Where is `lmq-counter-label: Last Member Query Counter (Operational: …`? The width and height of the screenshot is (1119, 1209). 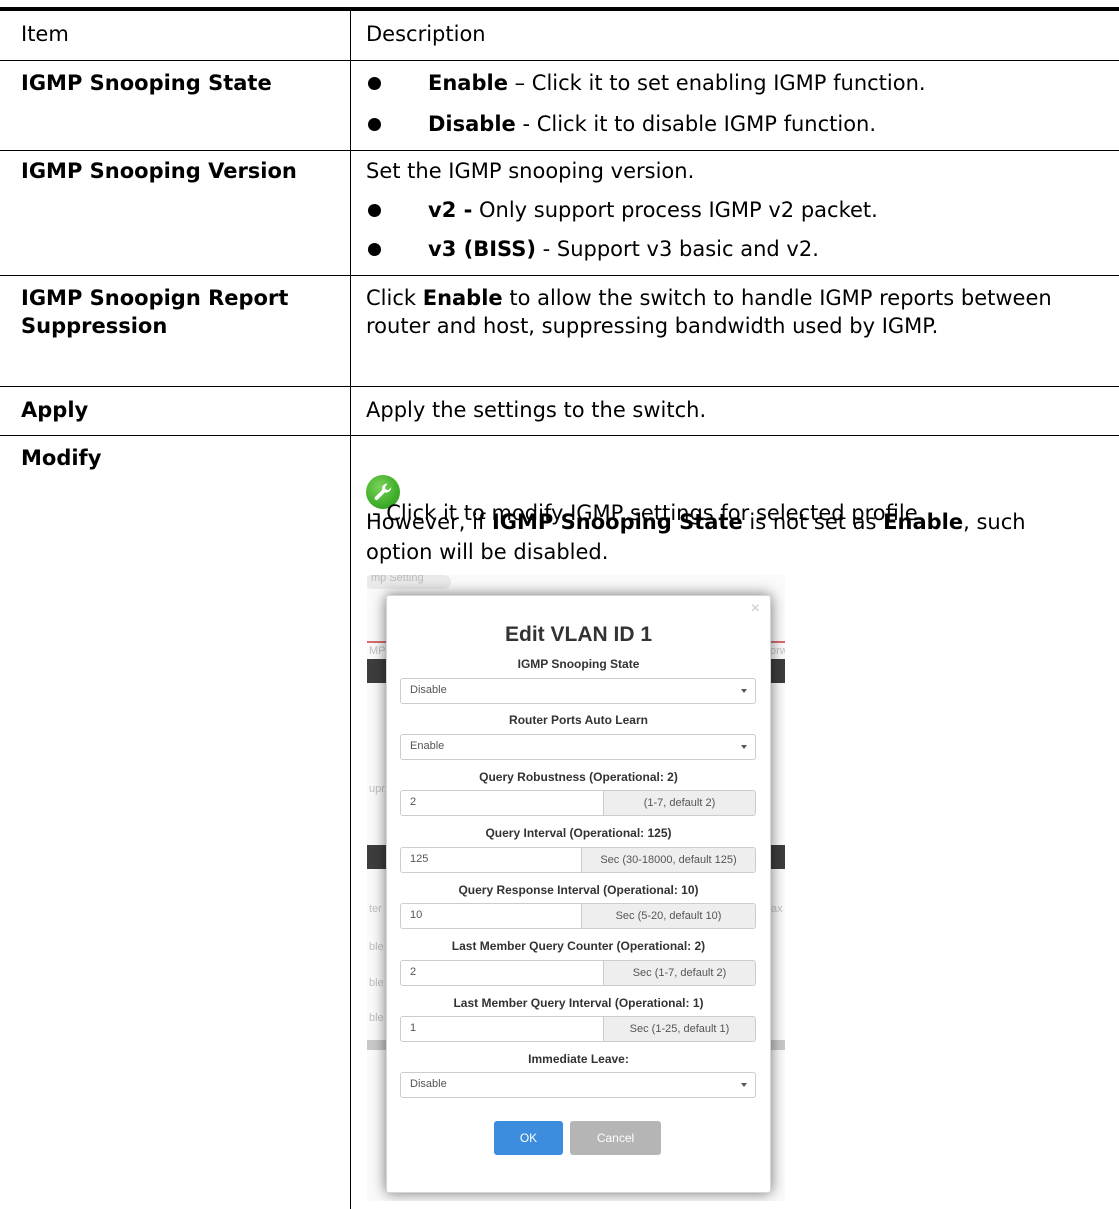
lmq-counter-label: Last Member Query Counter (Operational: … is located at coordinates (578, 946).